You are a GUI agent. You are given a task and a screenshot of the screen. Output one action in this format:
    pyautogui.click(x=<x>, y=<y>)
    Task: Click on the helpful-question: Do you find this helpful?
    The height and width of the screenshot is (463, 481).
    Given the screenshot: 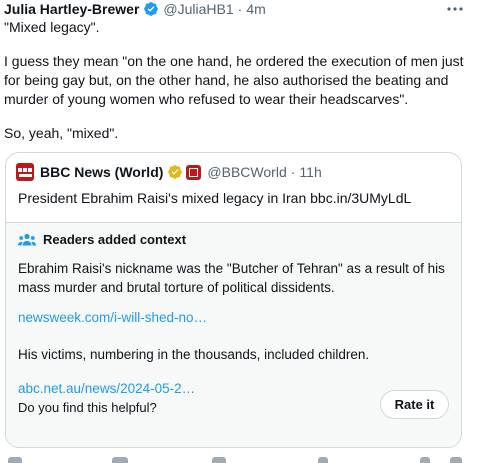 What is the action you would take?
    pyautogui.click(x=87, y=407)
    